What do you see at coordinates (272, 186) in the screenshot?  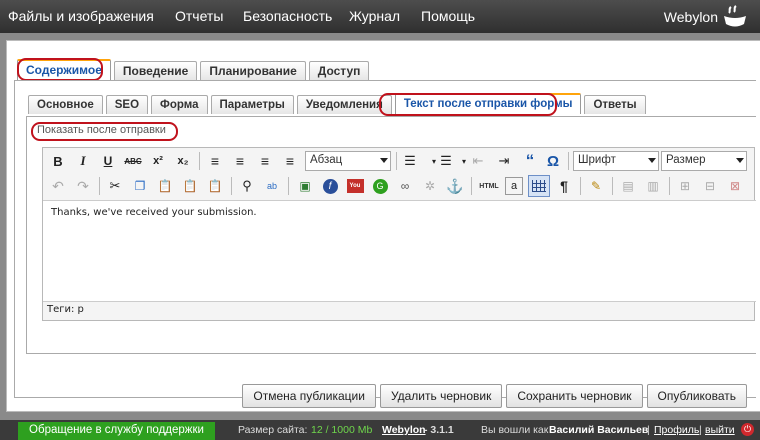 I see `replace-icon: ab` at bounding box center [272, 186].